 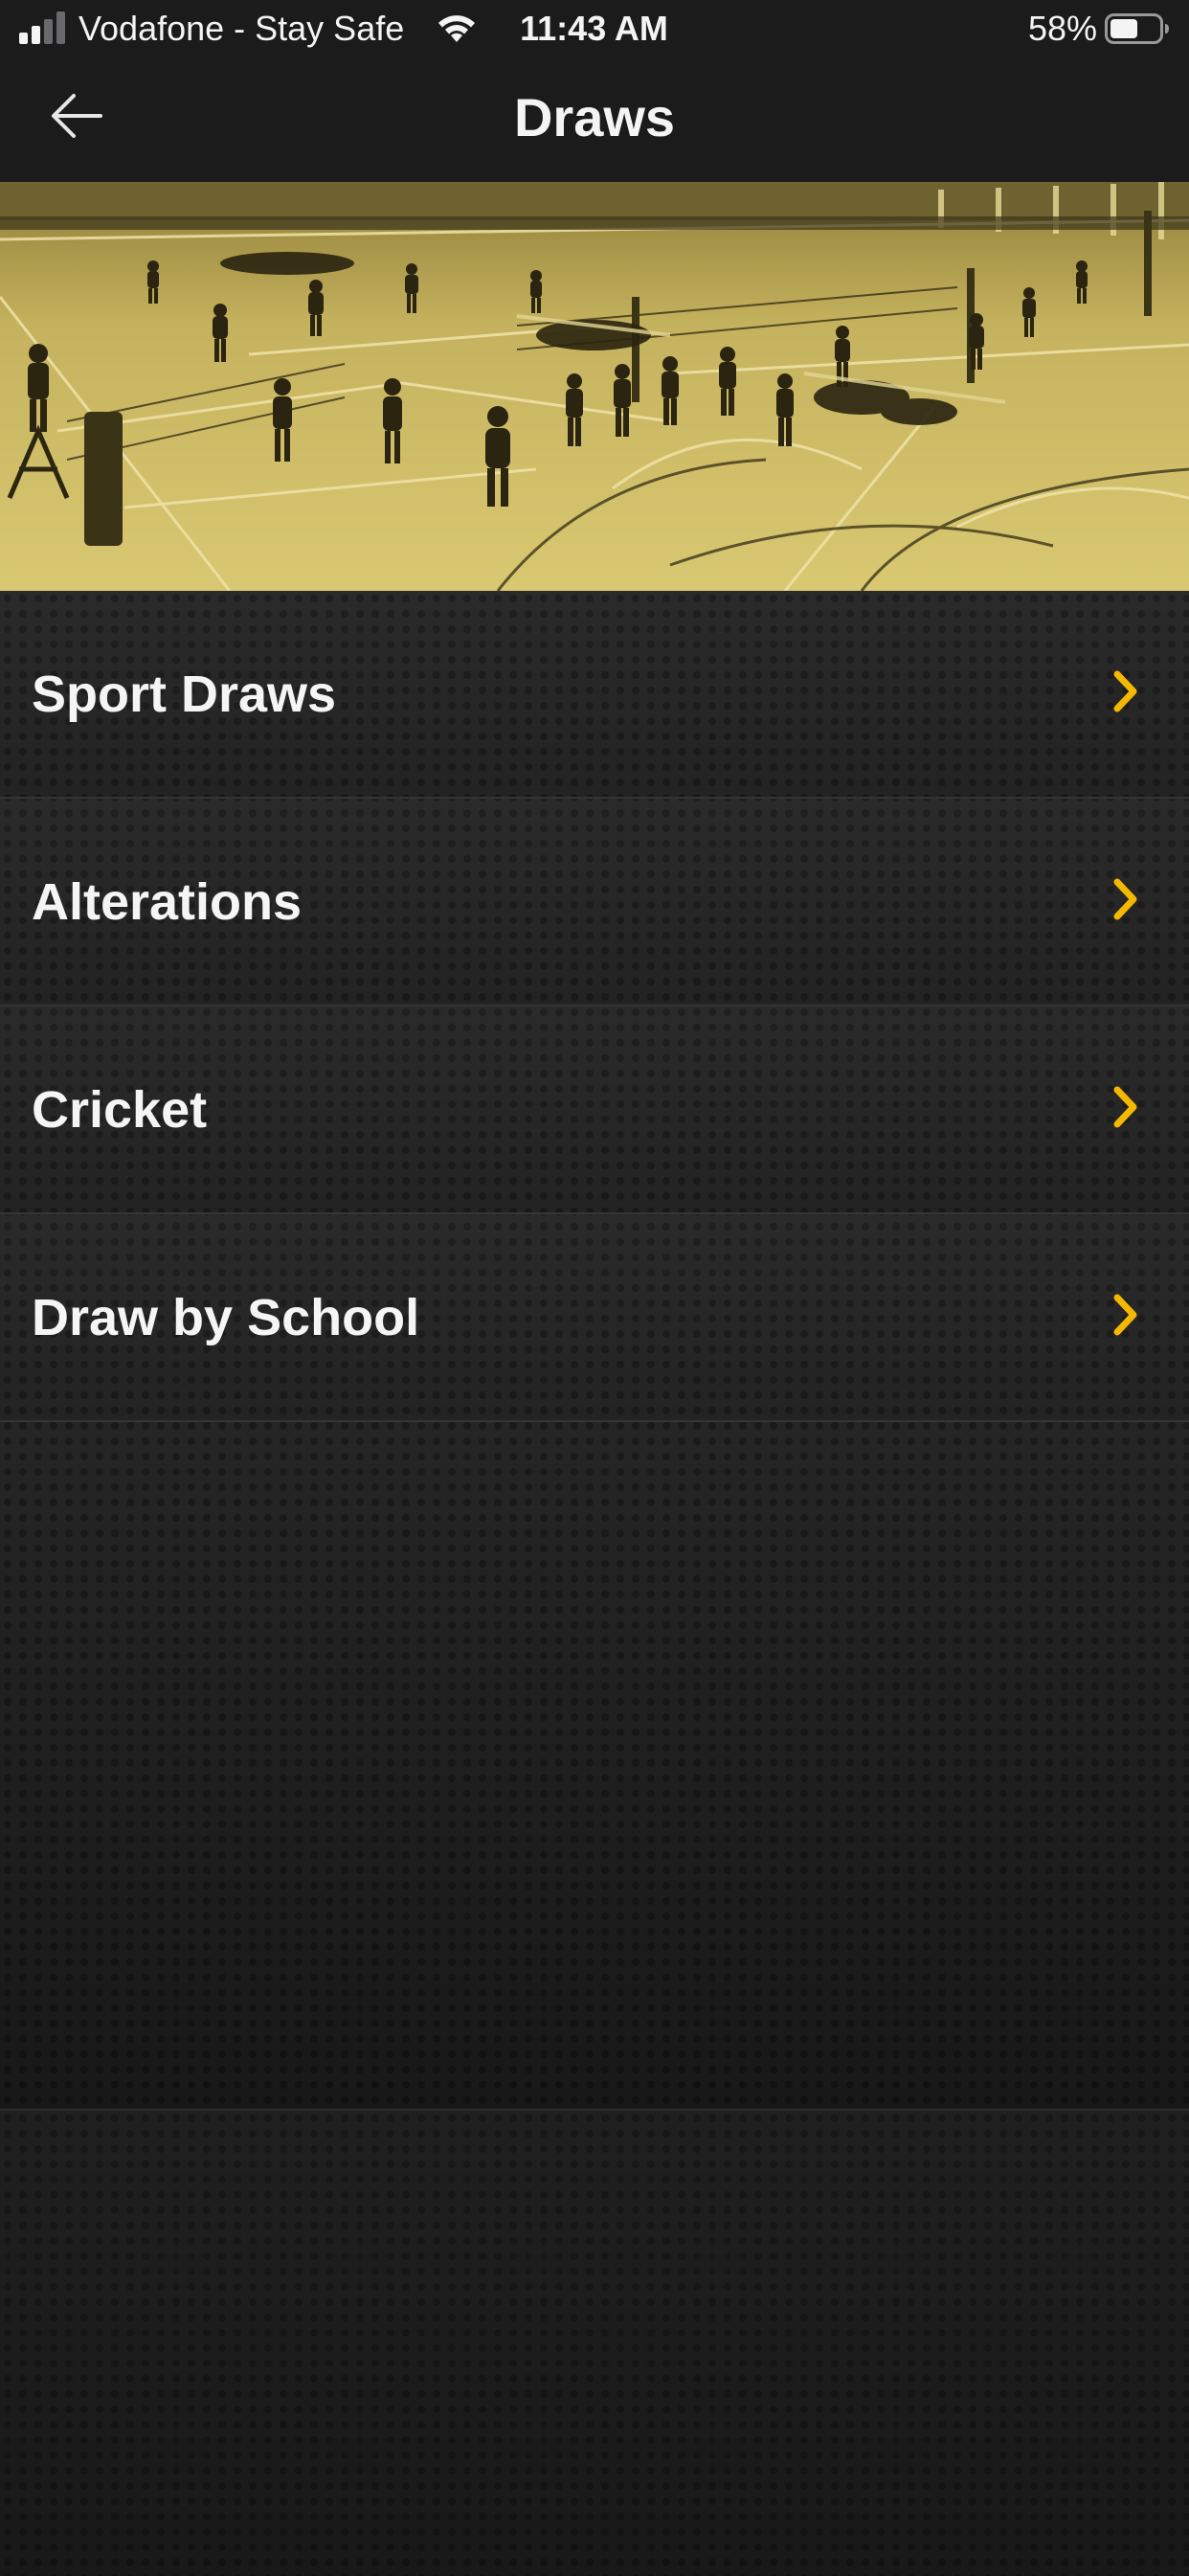 I want to click on menu-item-label: Cricket, so click(x=120, y=1109).